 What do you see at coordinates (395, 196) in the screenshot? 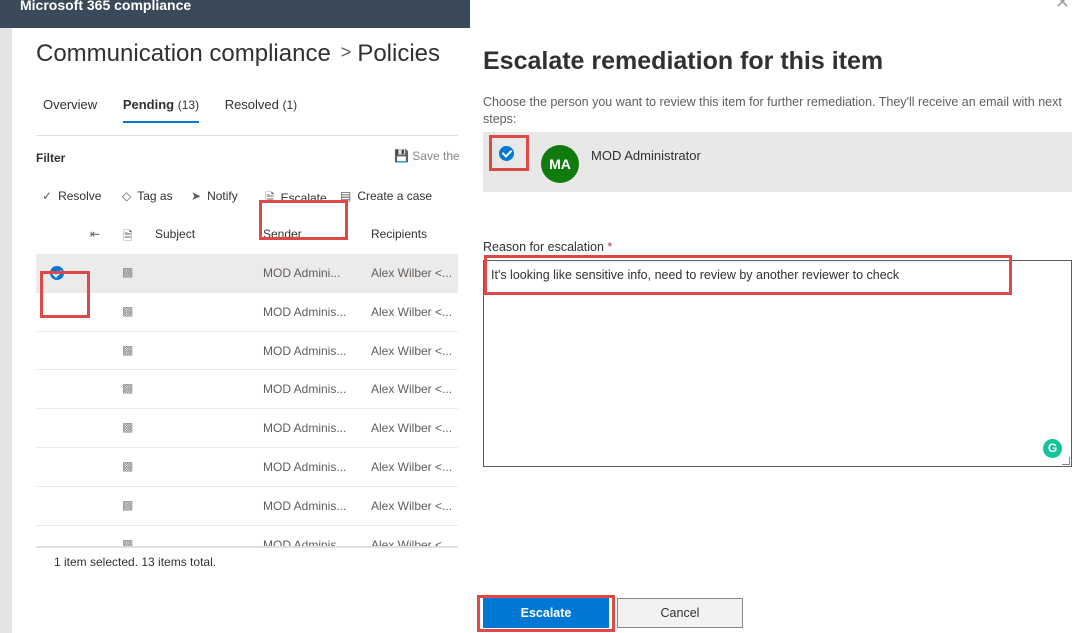
I see `create-case-label: Create a case` at bounding box center [395, 196].